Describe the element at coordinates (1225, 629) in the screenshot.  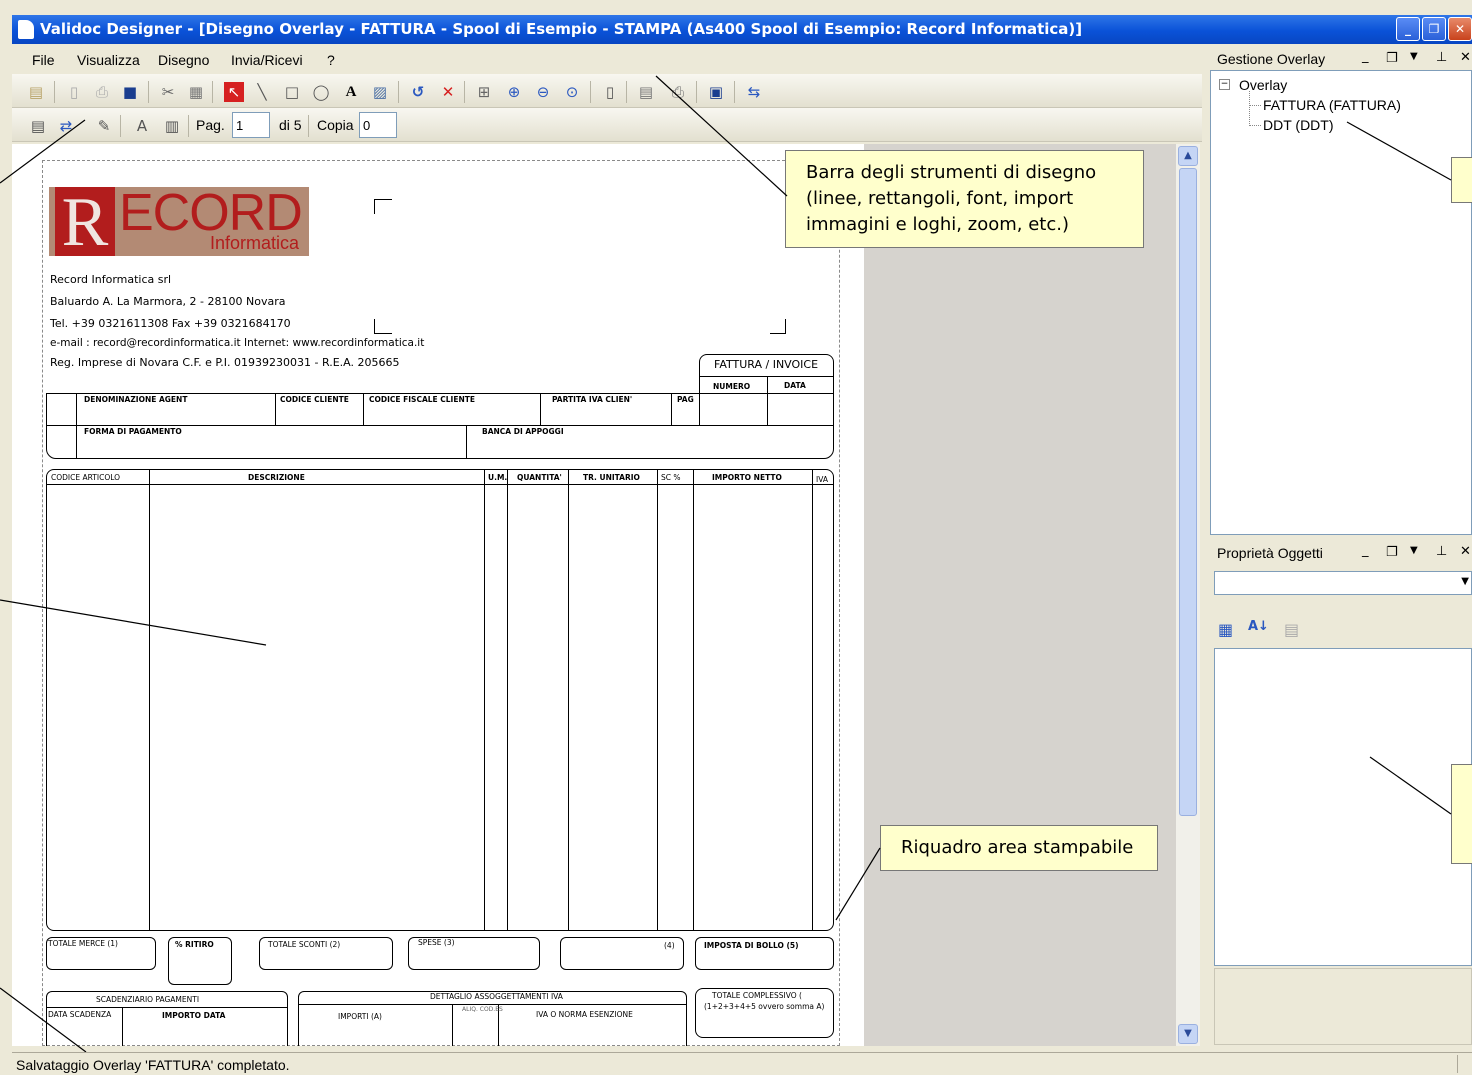
I see `categorized-icon: ▦` at that location.